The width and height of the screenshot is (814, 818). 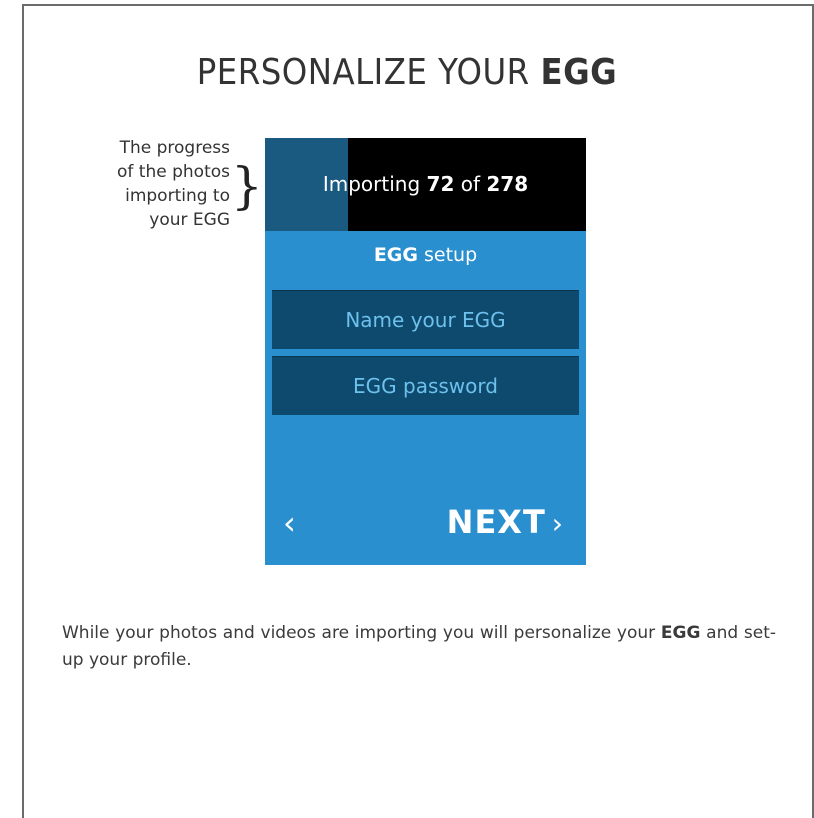 What do you see at coordinates (395, 255) in the screenshot?
I see `setup-title-bold: EGG` at bounding box center [395, 255].